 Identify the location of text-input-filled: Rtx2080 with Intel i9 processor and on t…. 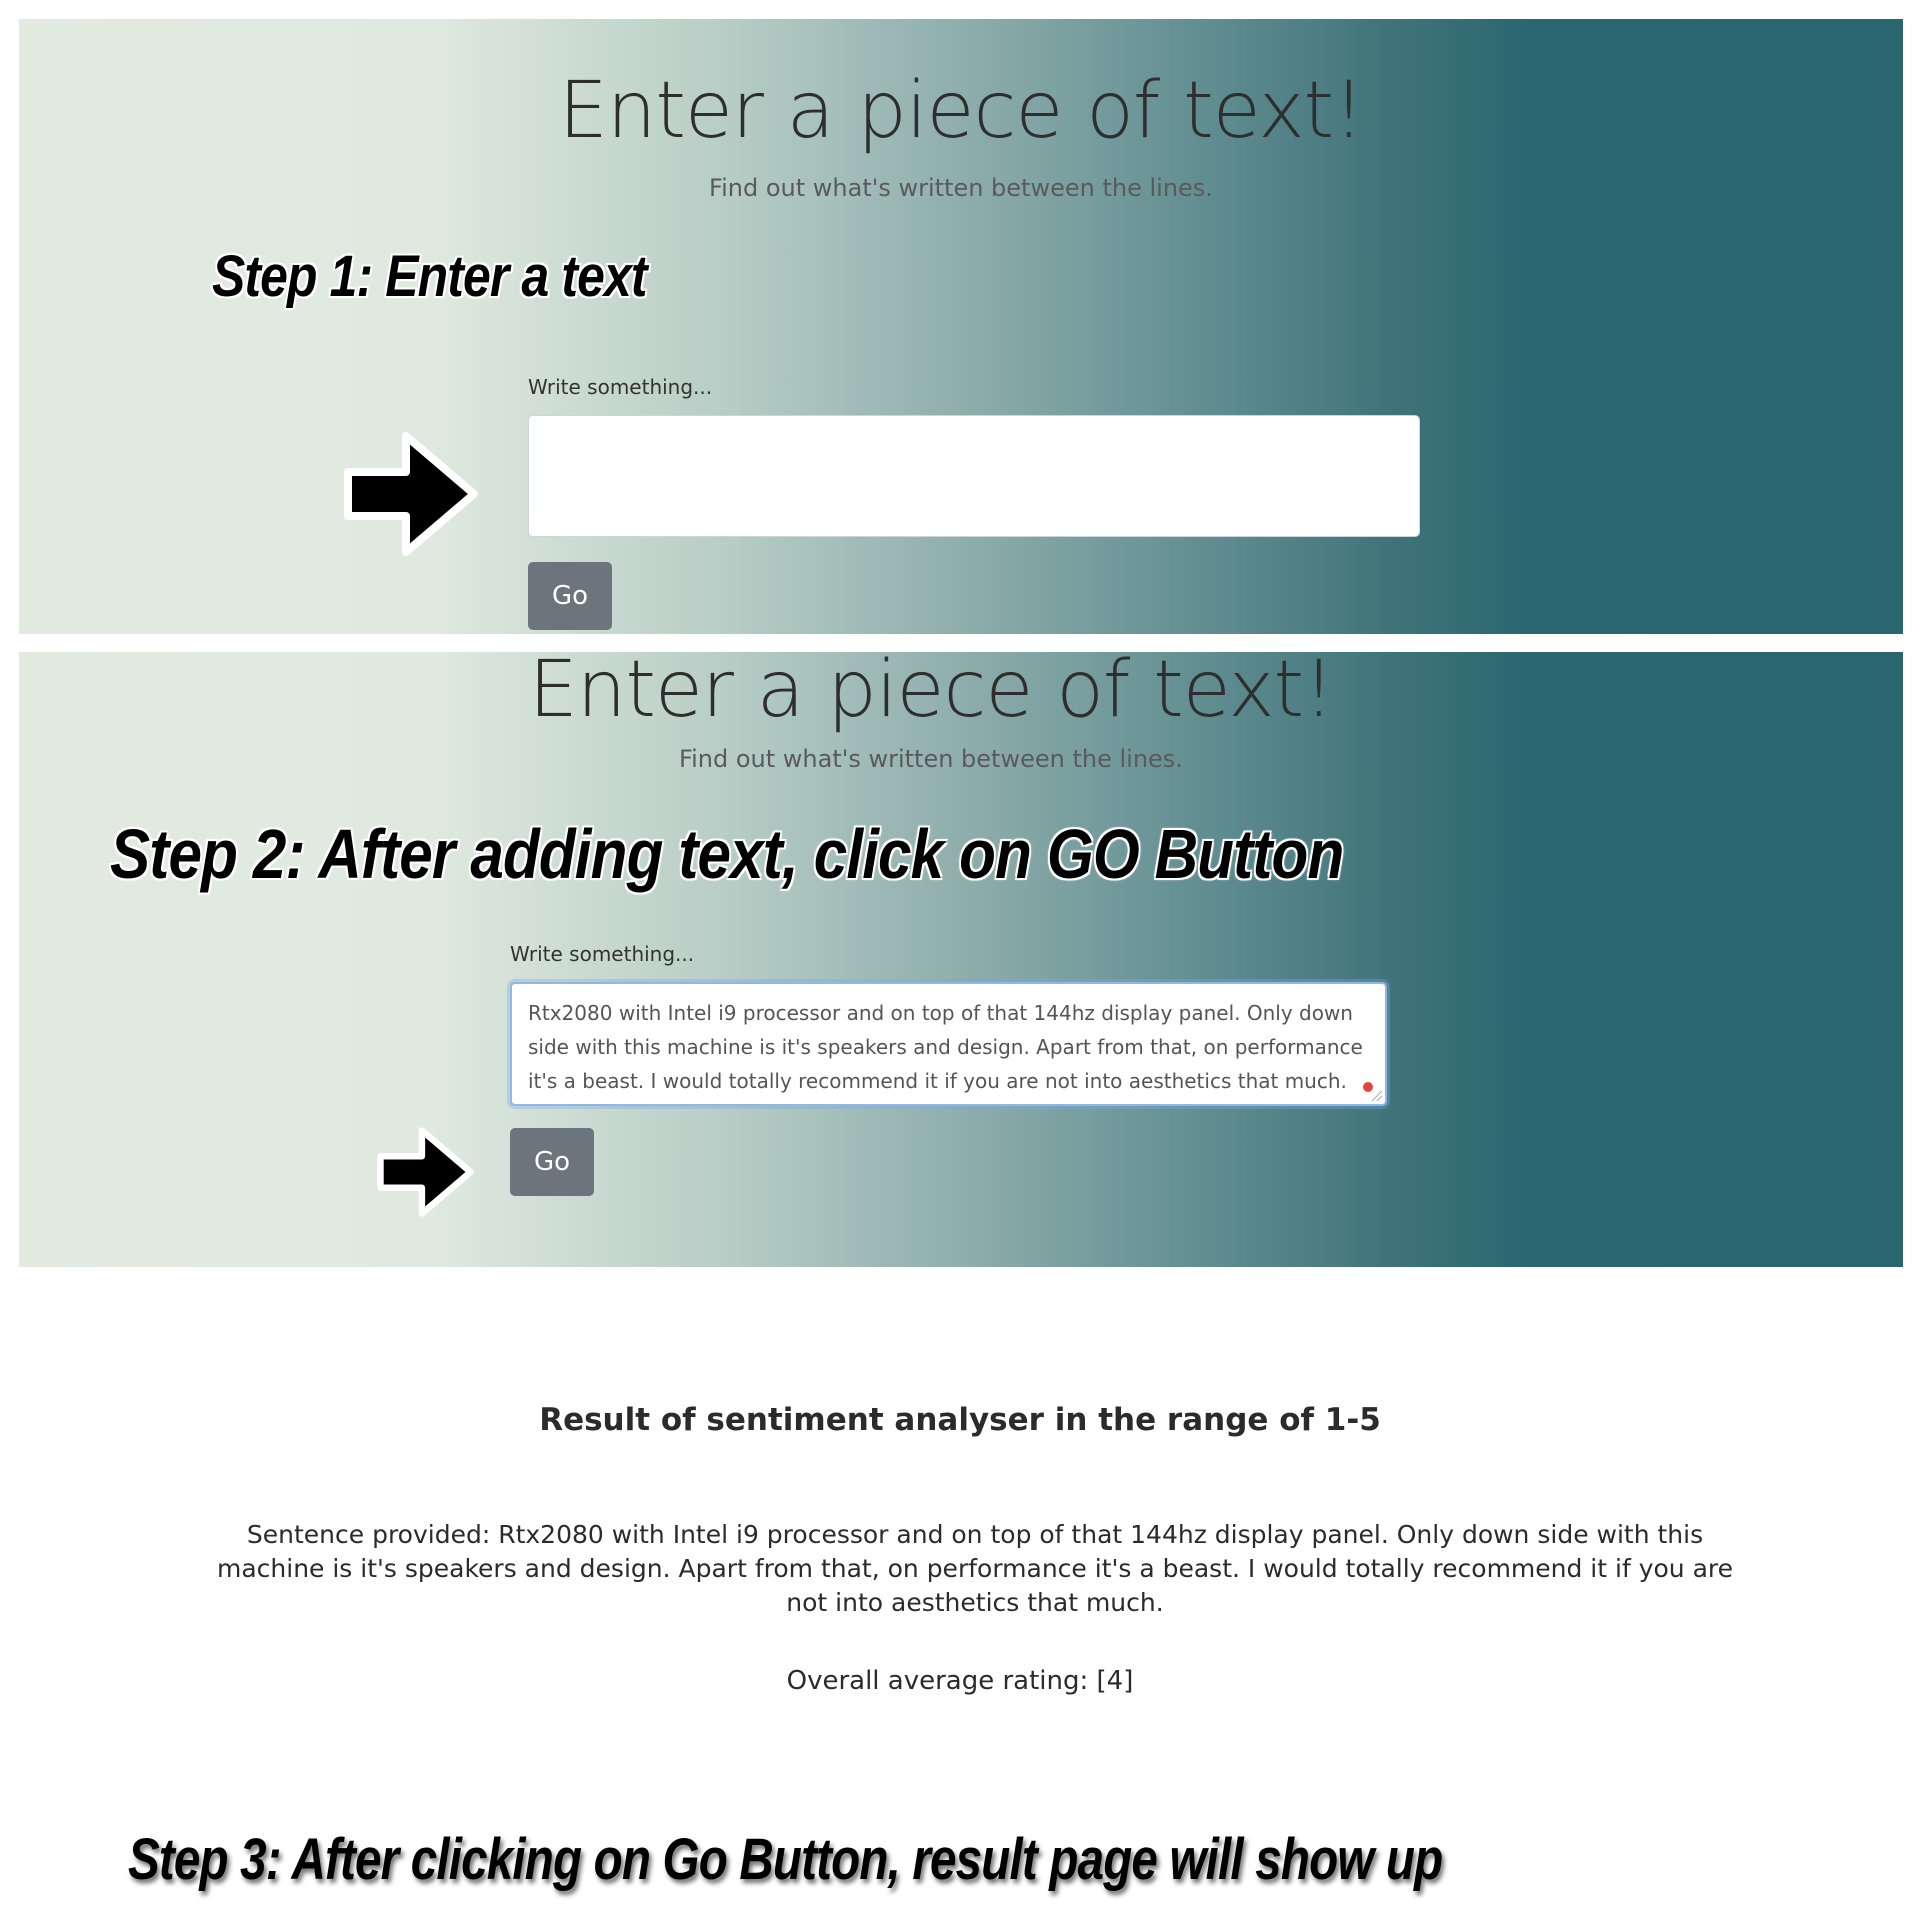
(948, 1044).